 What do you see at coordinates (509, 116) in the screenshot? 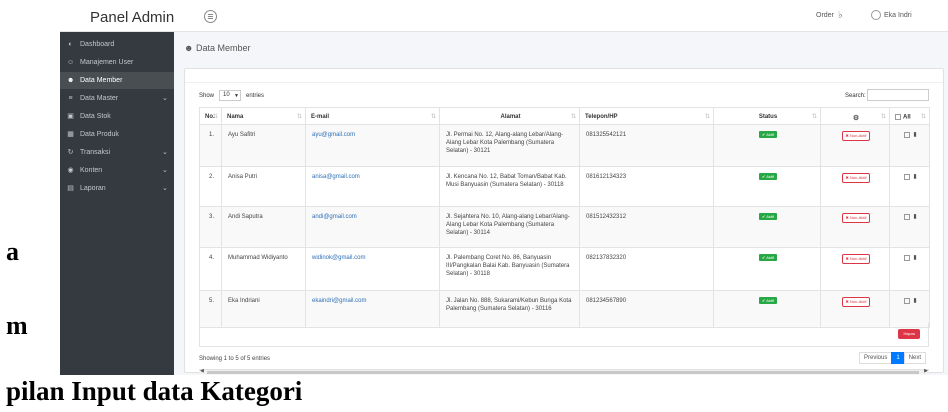
I see `column-header-alamat: Alamat ⇅` at bounding box center [509, 116].